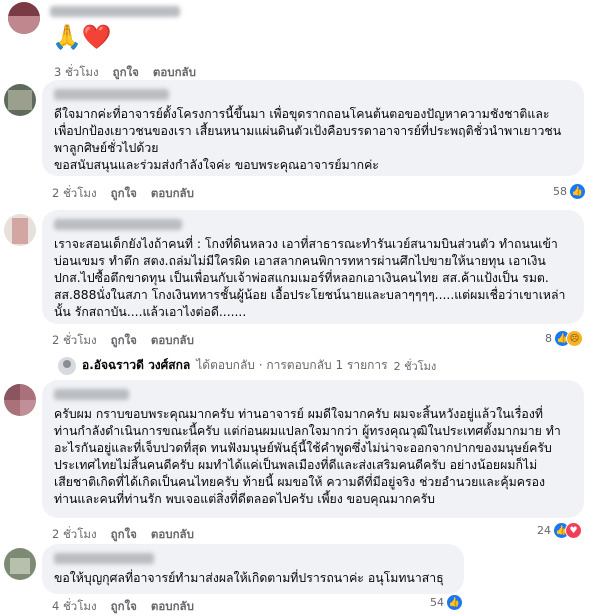 The width and height of the screenshot is (600, 616). I want to click on reply-time: 2 ชั่วโมง, so click(415, 366).